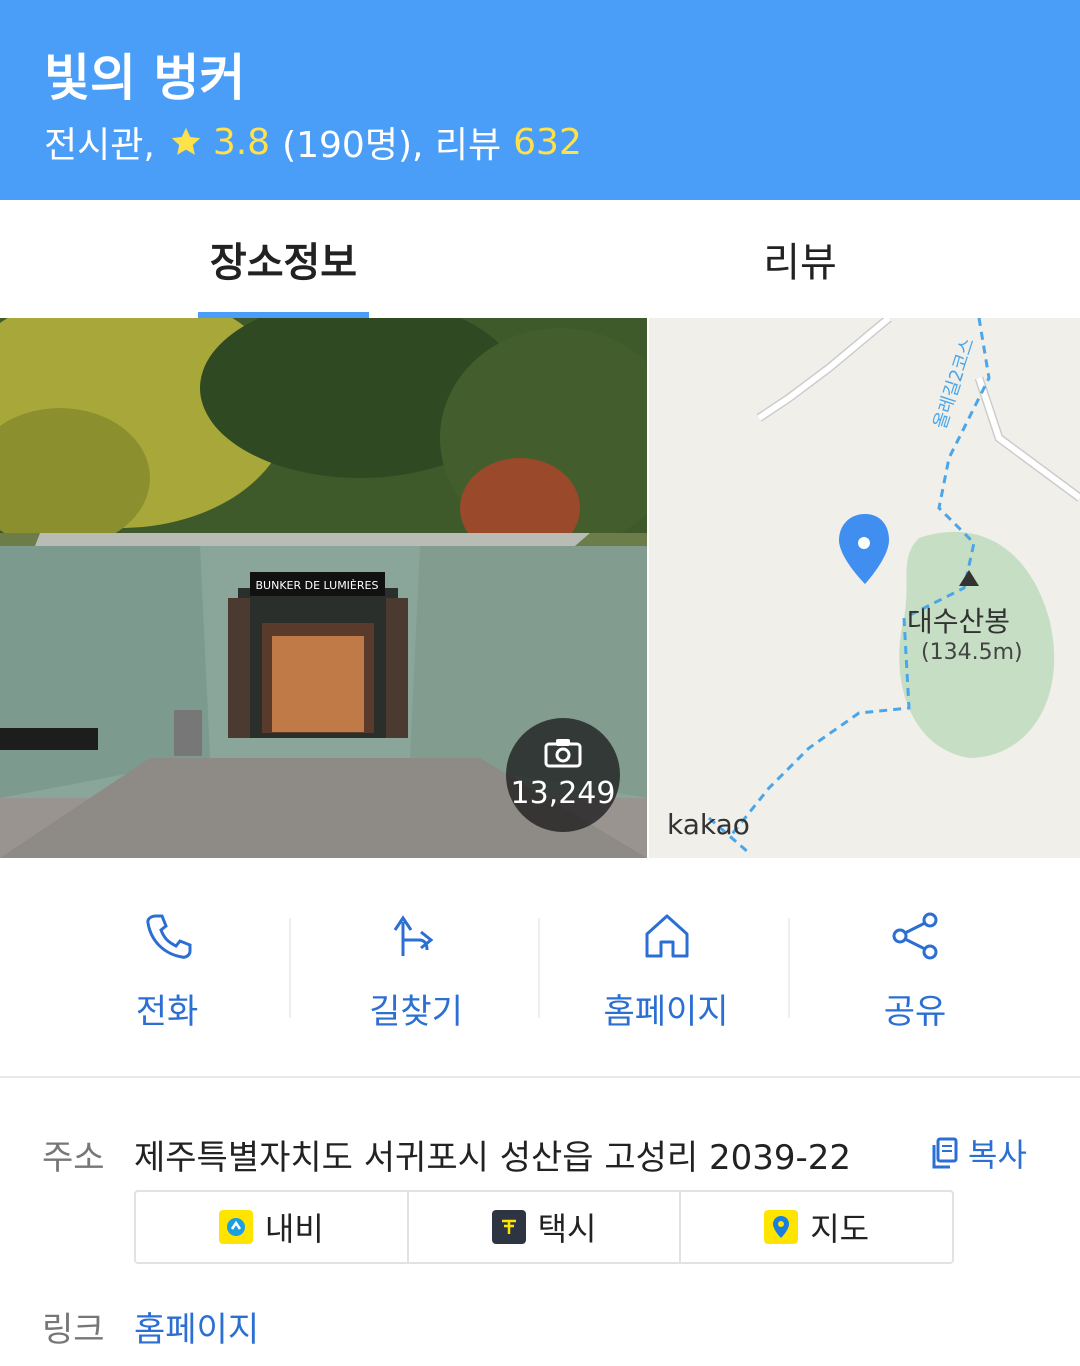 This screenshot has width=1080, height=1366. What do you see at coordinates (915, 1012) in the screenshot?
I see `share-label: 공유` at bounding box center [915, 1012].